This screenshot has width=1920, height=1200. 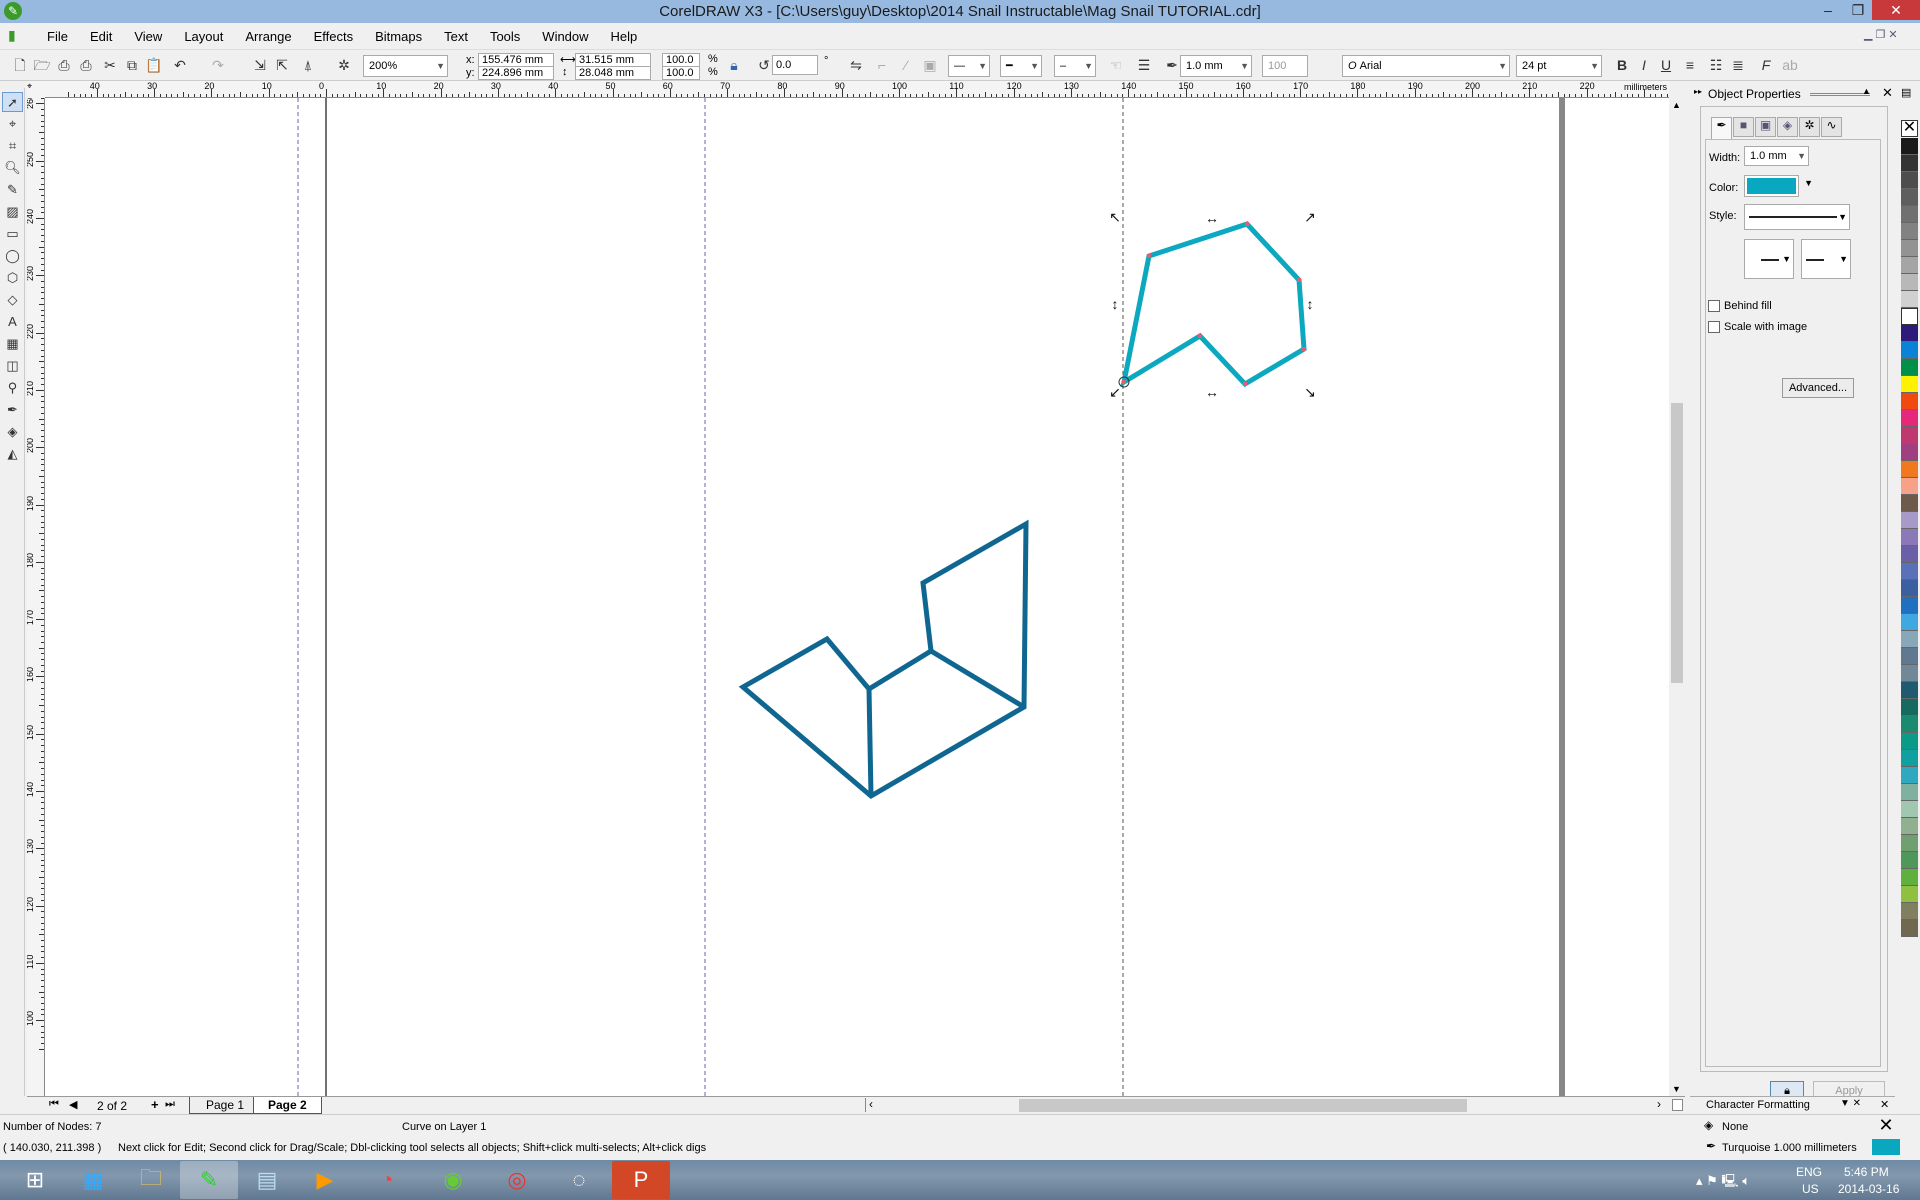 What do you see at coordinates (12, 234) in the screenshot?
I see `rectangle-tool-icon: ▭` at bounding box center [12, 234].